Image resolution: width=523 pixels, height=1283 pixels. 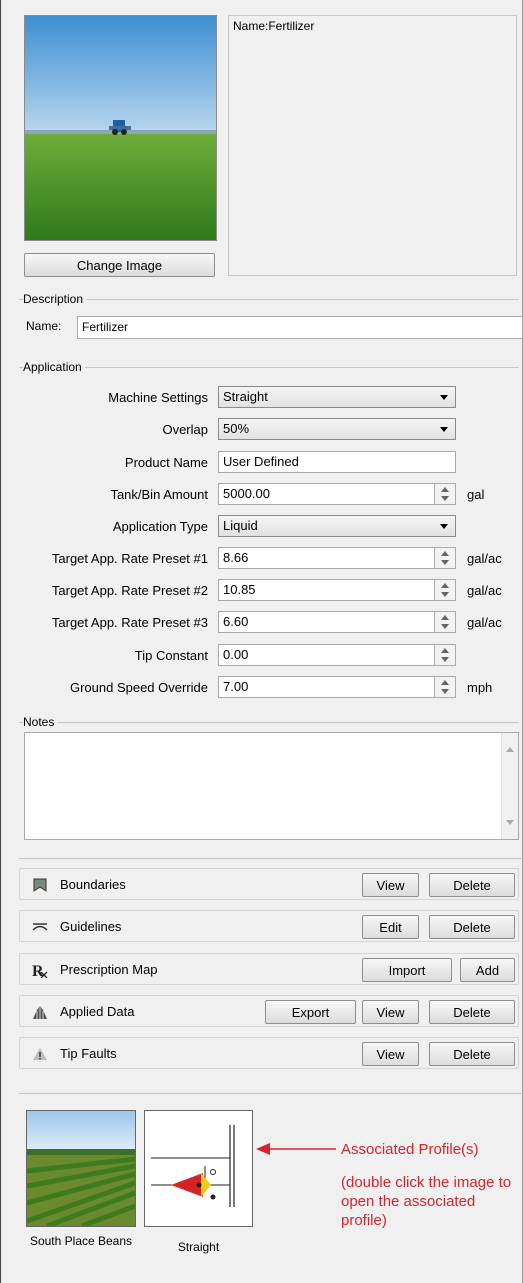 I want to click on ground-speed-input: 7.00, so click(x=326, y=687).